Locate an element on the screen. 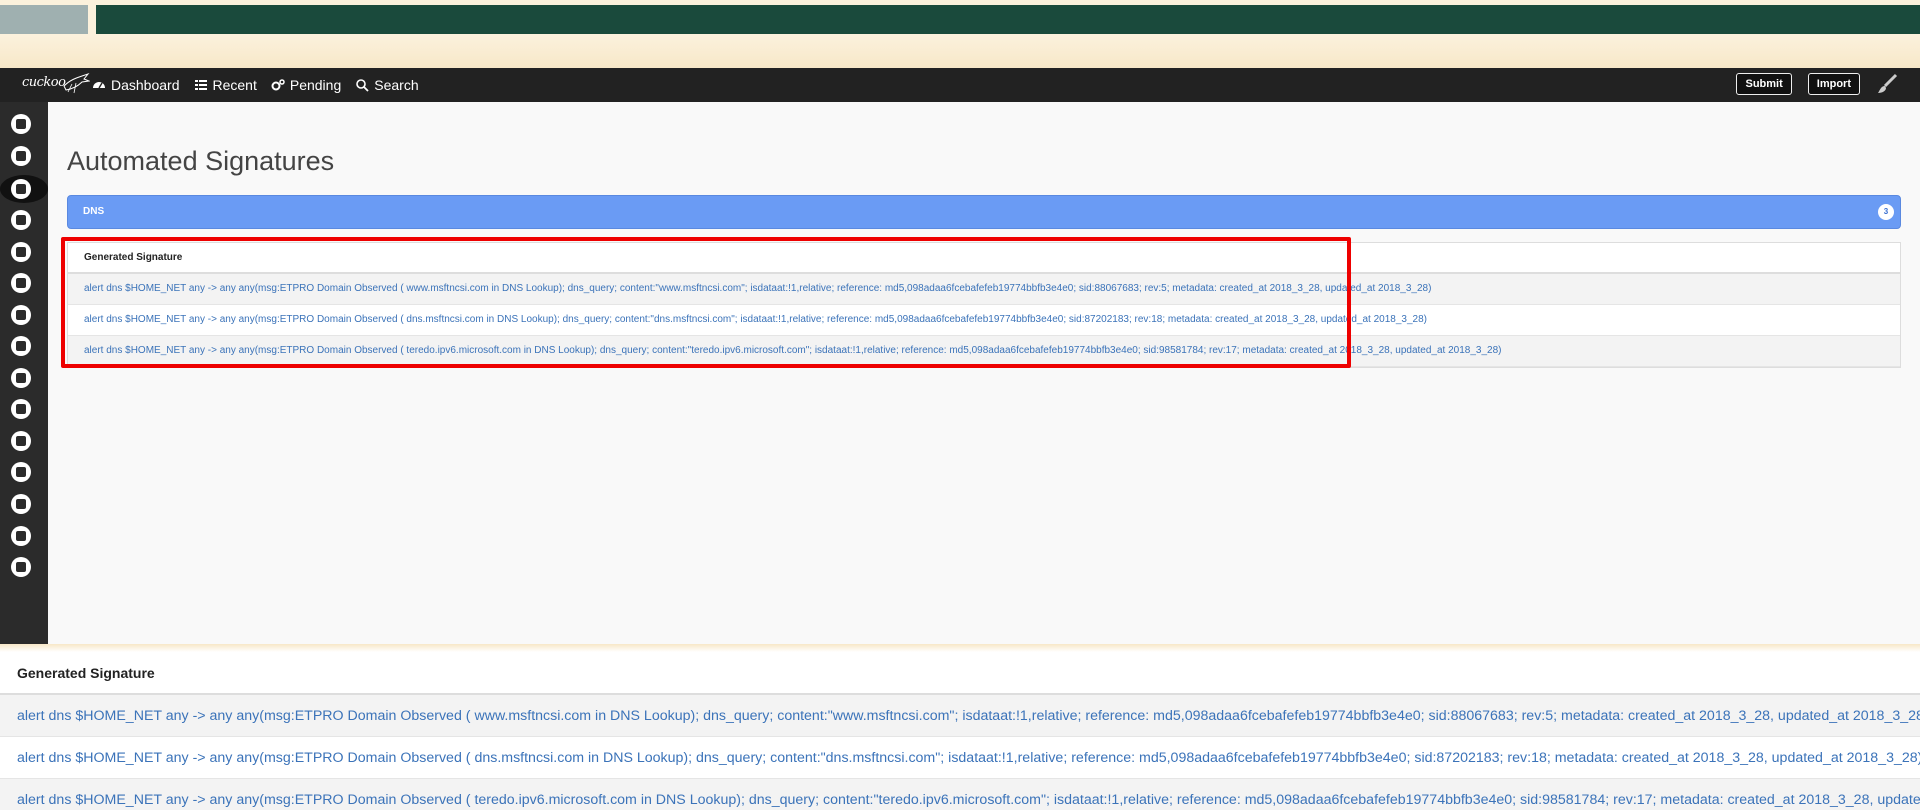 This screenshot has height=810, width=1920. table-icon is located at coordinates (21, 378).